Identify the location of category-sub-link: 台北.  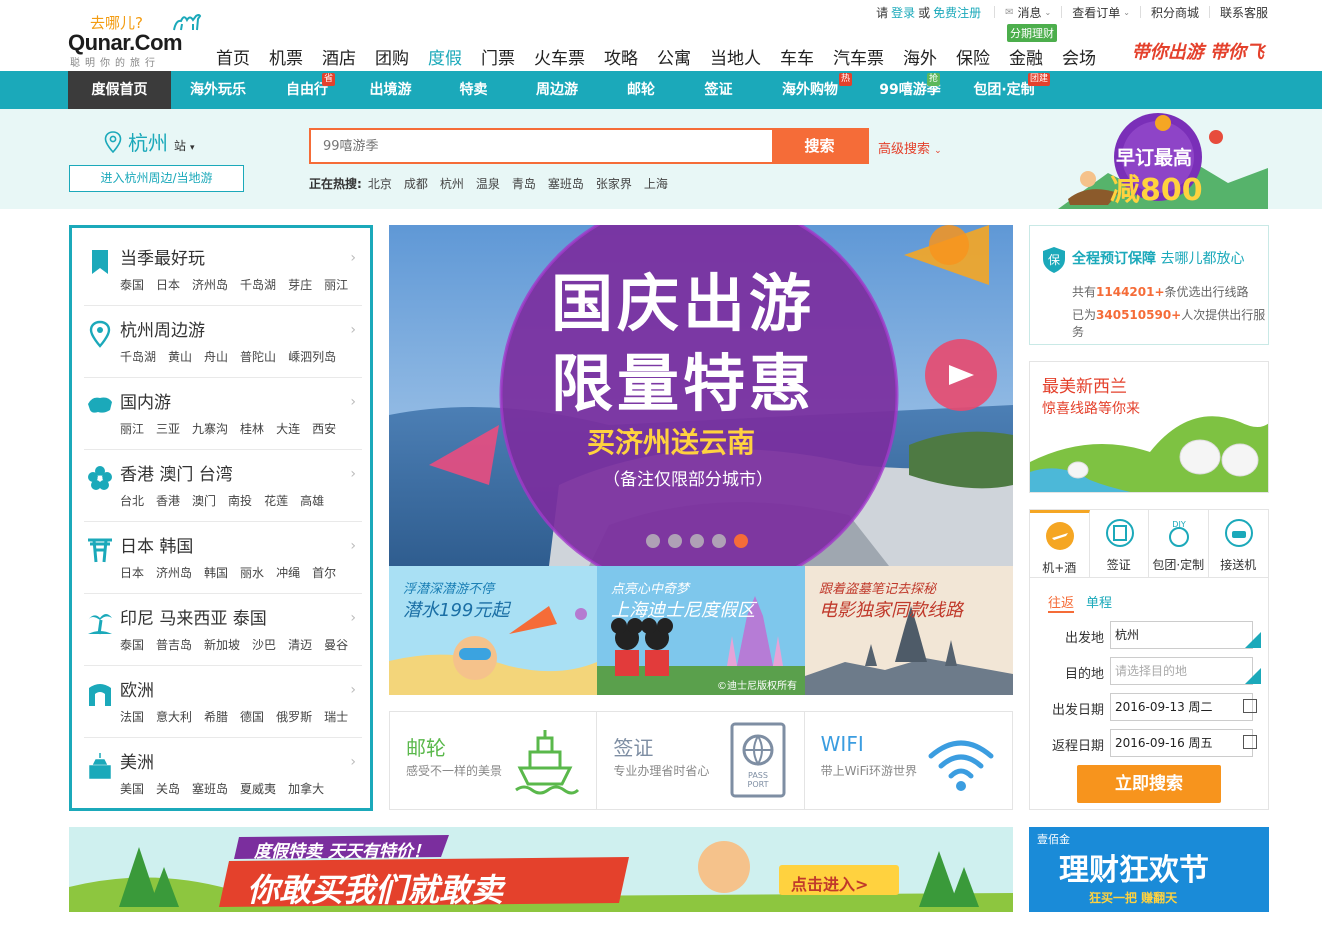
(132, 500).